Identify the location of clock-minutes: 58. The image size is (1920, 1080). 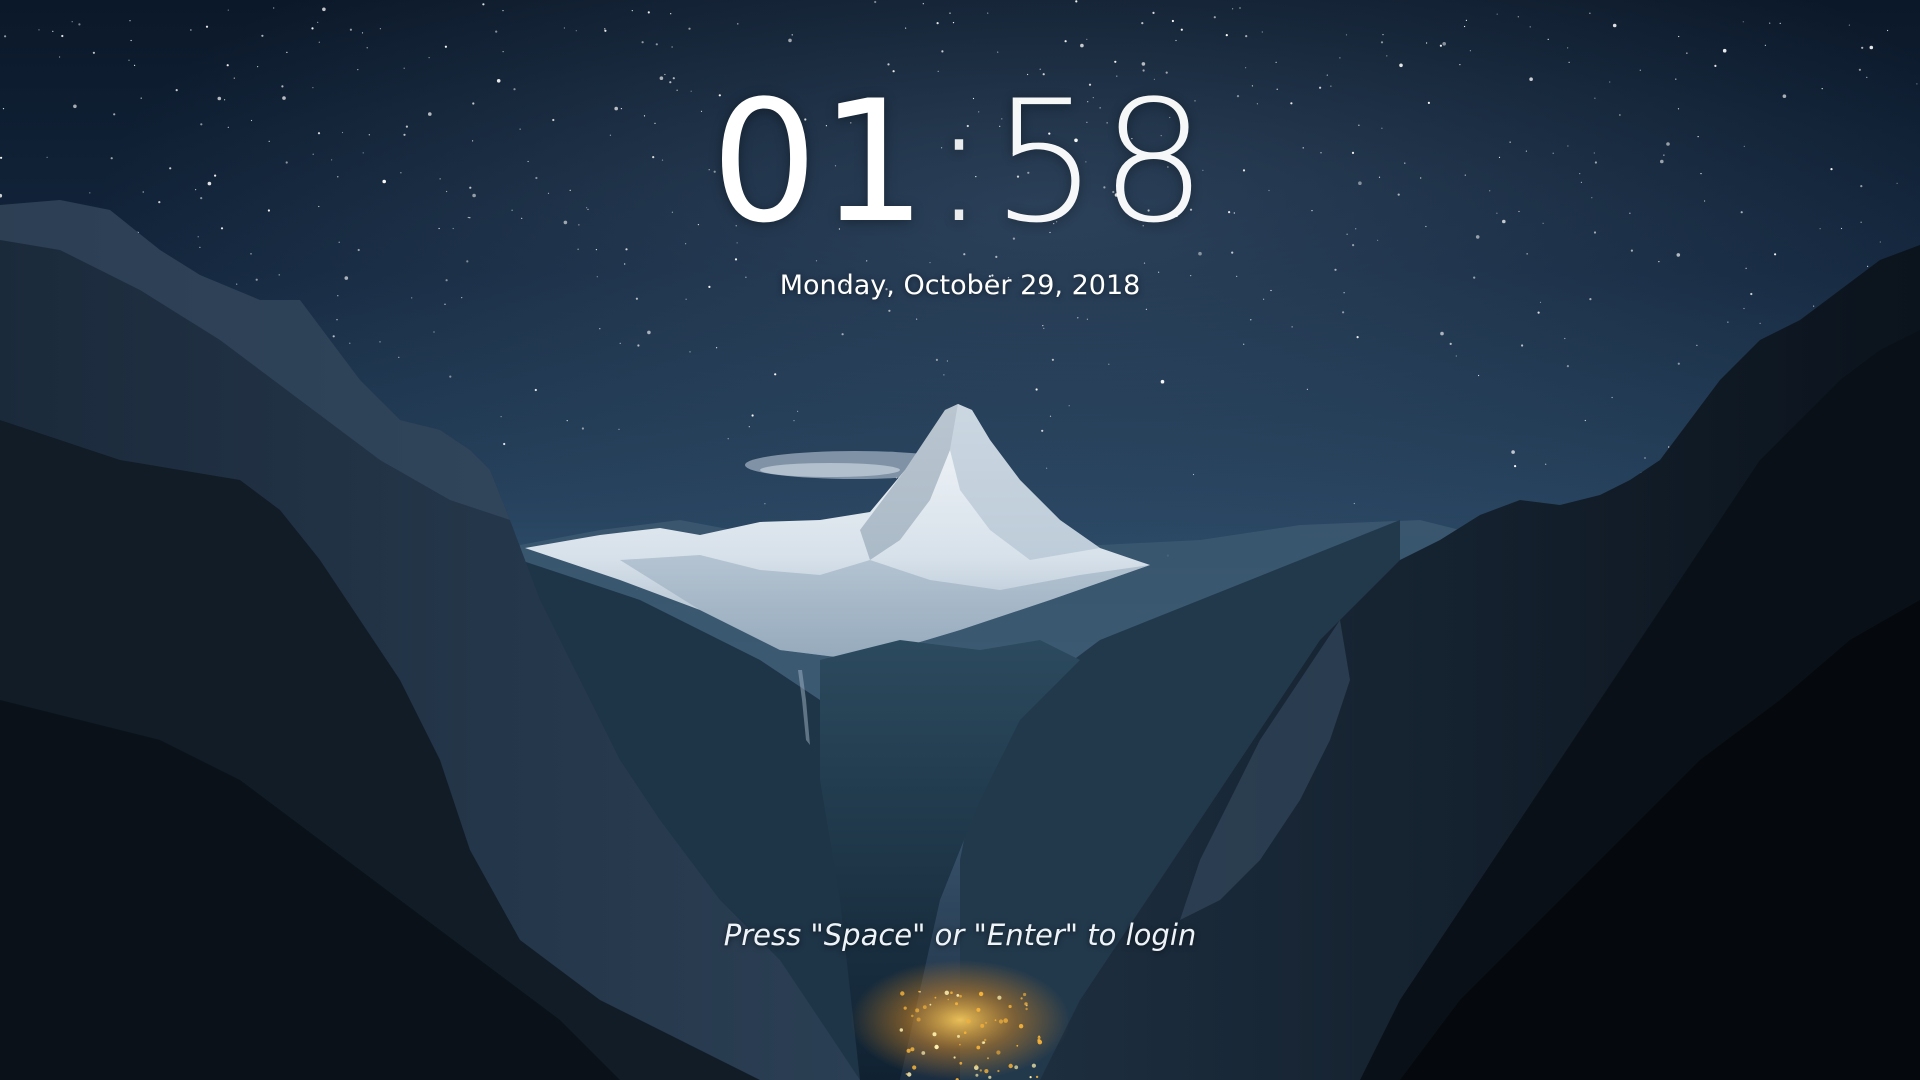
(1100, 162).